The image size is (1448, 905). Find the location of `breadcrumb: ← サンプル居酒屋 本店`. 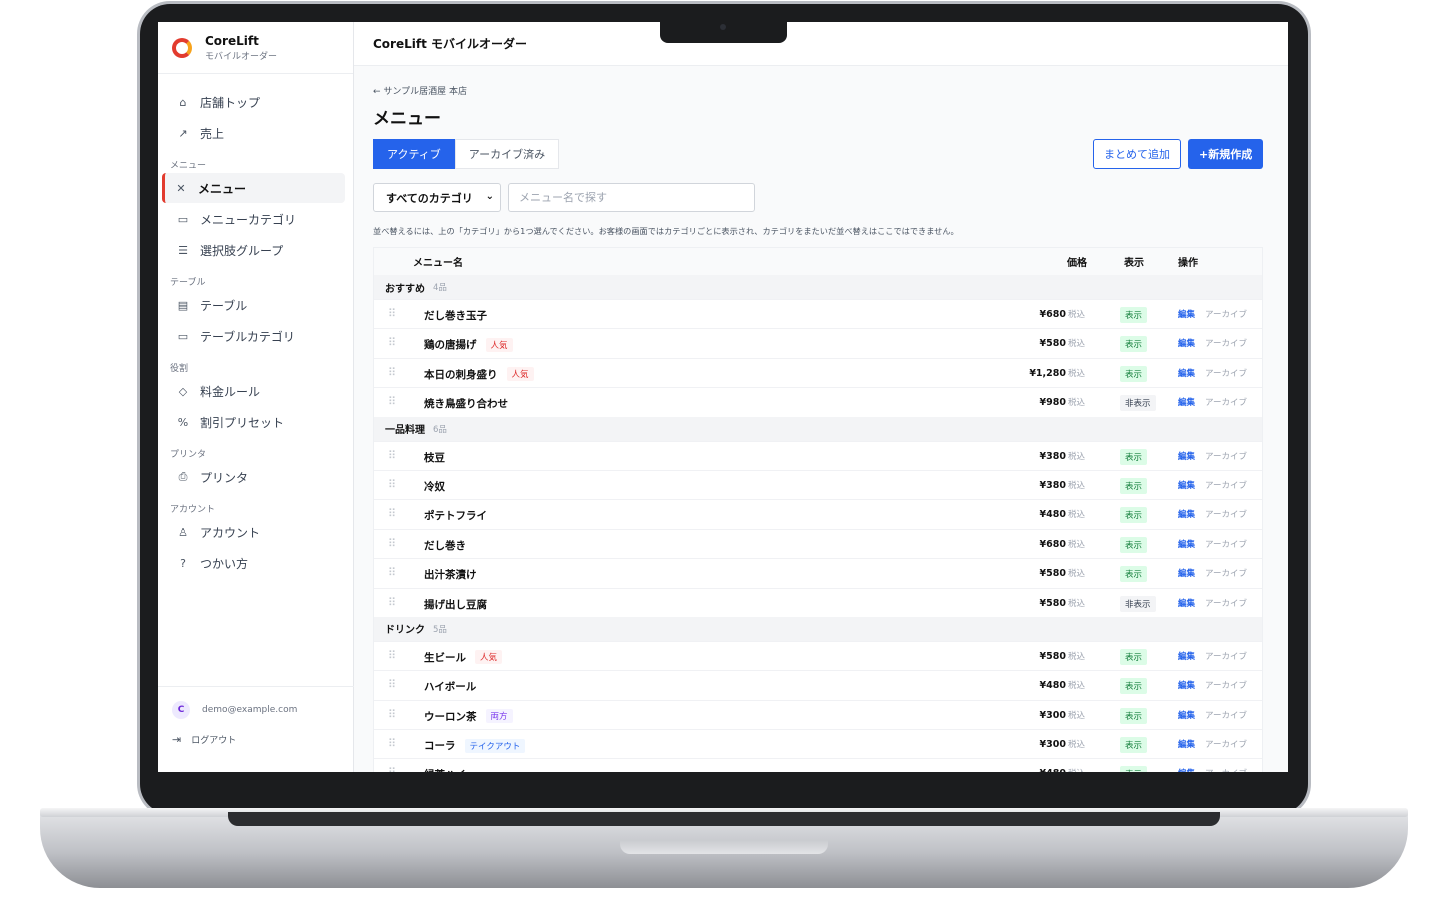

breadcrumb: ← サンプル居酒屋 本店 is located at coordinates (420, 90).